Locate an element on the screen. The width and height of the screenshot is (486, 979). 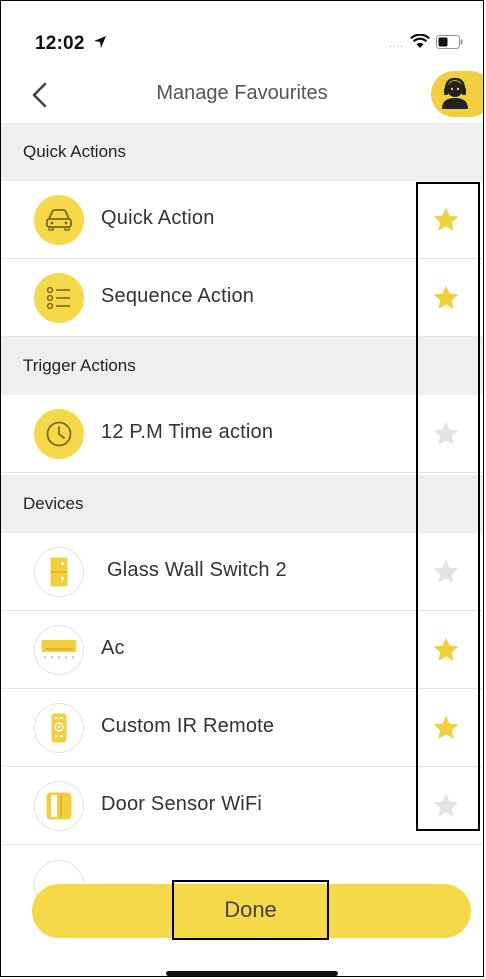
ac-icon-badge is located at coordinates (59, 650).